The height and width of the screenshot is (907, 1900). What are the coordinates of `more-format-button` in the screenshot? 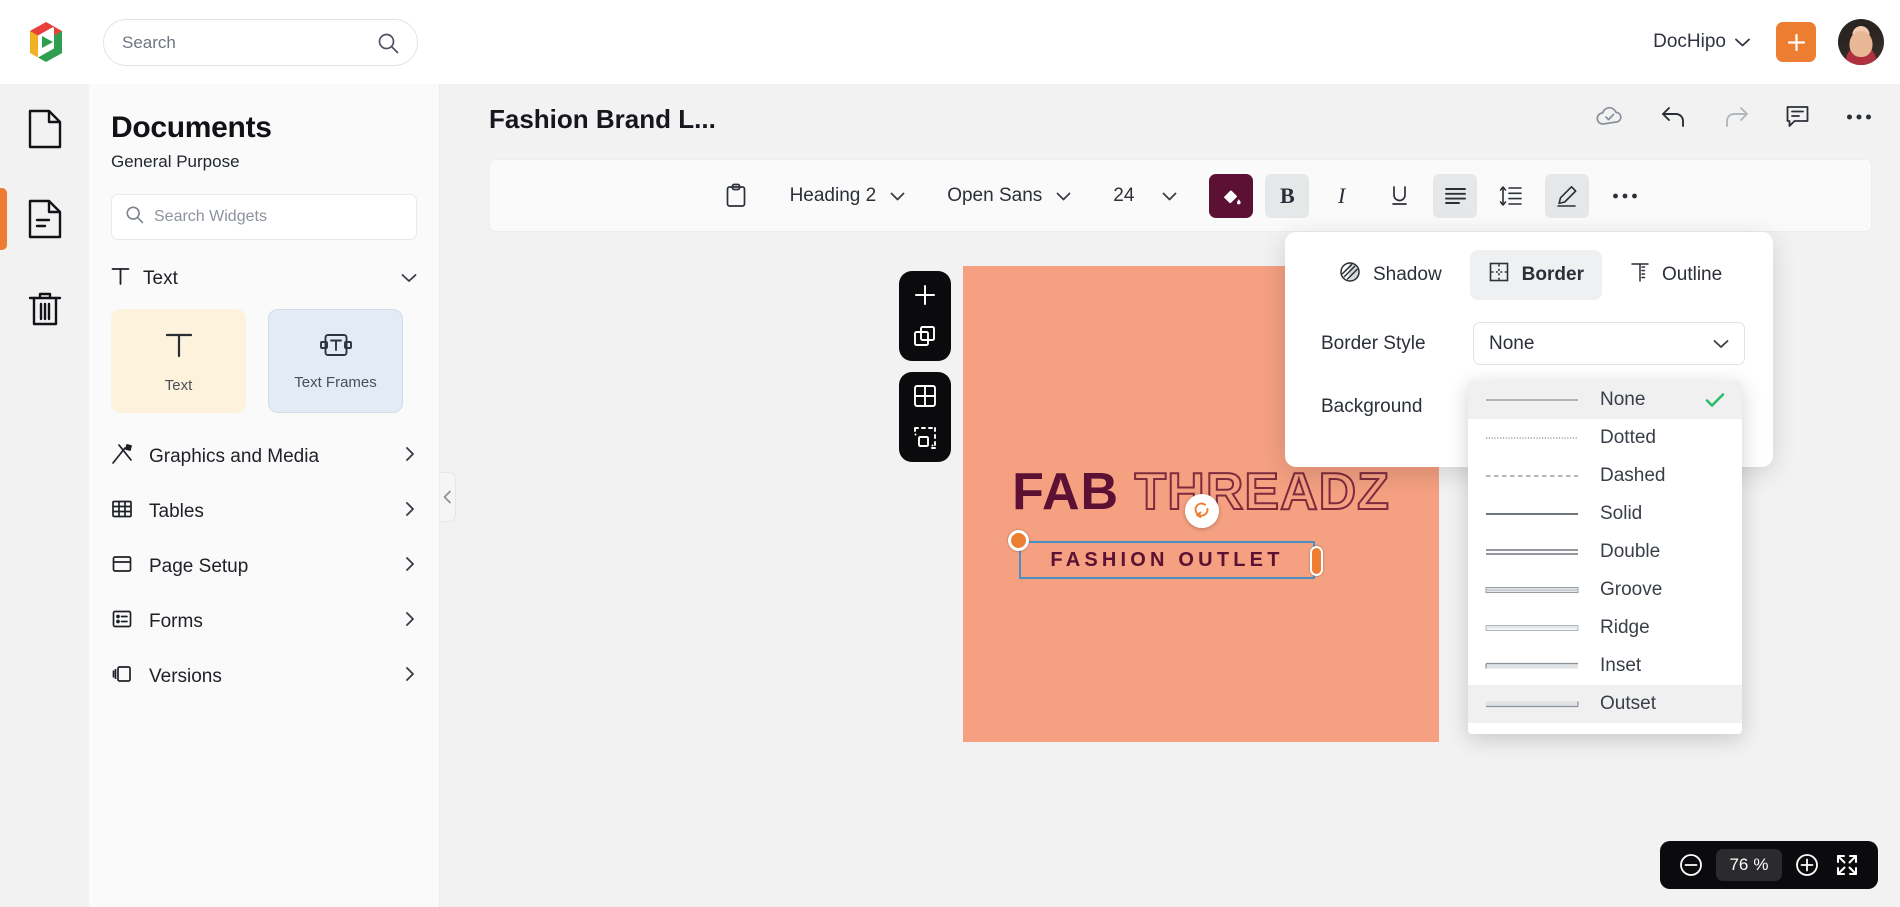 It's located at (1625, 196).